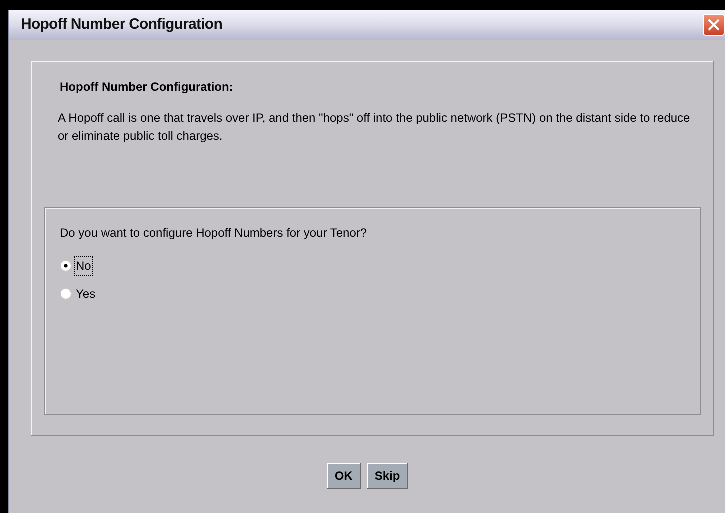 The height and width of the screenshot is (513, 725). What do you see at coordinates (122, 24) in the screenshot?
I see `window-title: Hopoff Number Configuration` at bounding box center [122, 24].